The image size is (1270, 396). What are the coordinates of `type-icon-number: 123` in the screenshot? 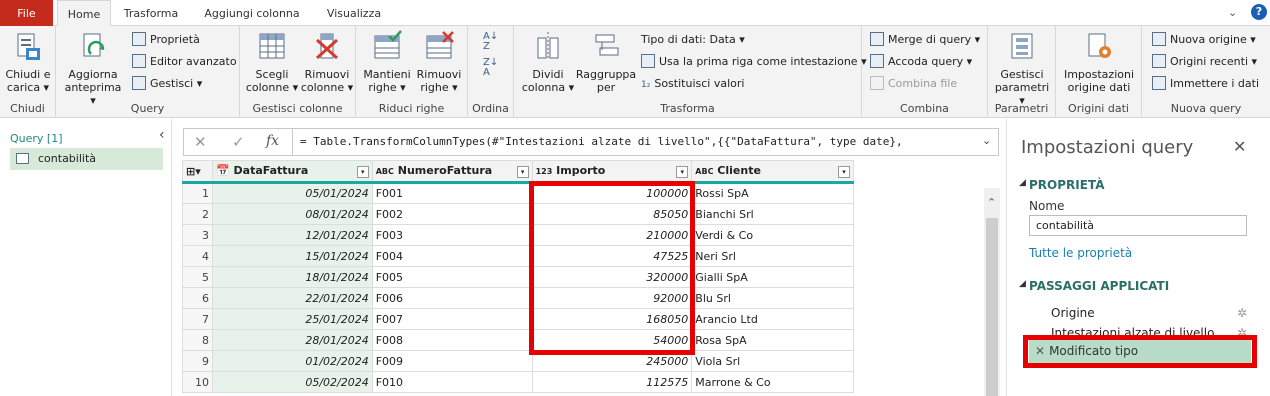 It's located at (544, 171).